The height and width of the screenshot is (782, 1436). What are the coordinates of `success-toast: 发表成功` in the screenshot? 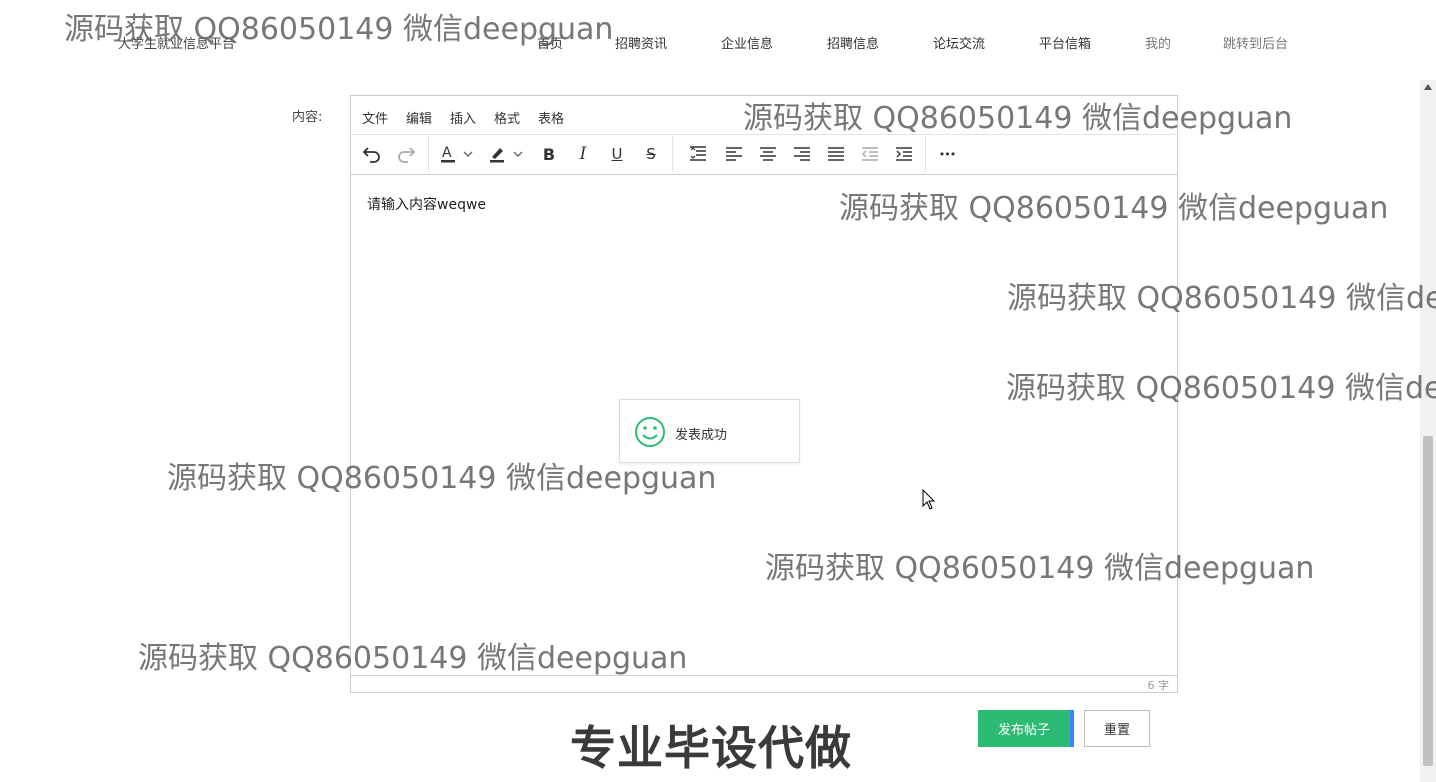 It's located at (709, 431).